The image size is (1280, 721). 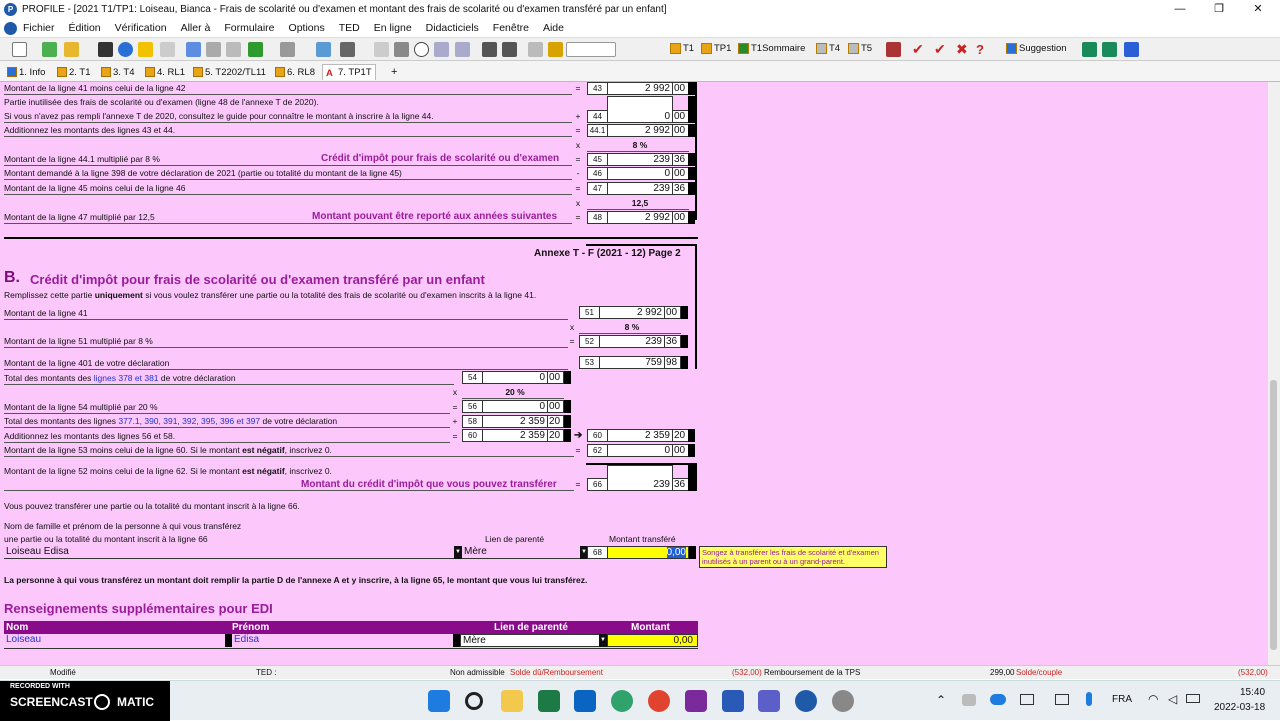 I want to click on menu-aide: Aide, so click(x=553, y=28).